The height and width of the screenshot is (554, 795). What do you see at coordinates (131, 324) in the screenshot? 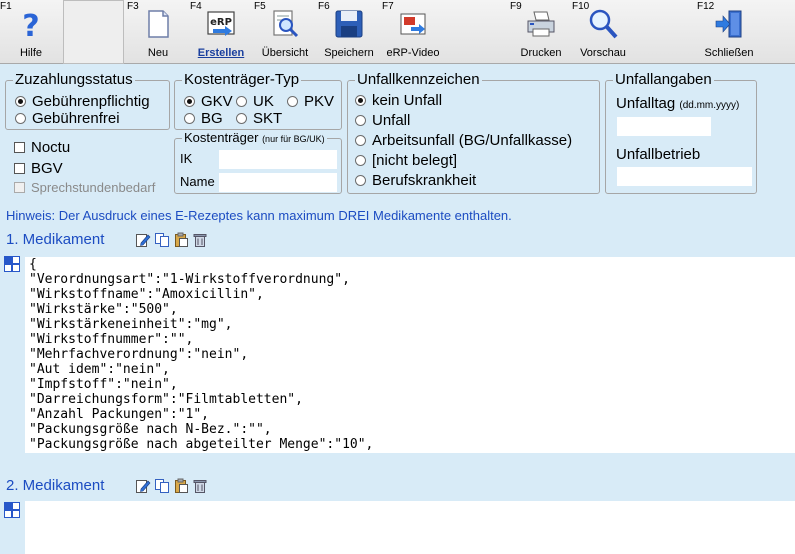
I see `json-line: "Wirkstärkeneinheit":"mg",` at bounding box center [131, 324].